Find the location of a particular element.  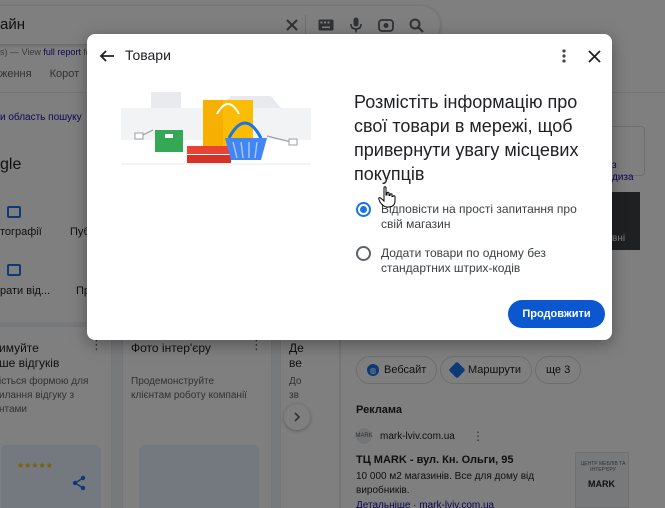

tag-left is located at coordinates (139, 136).